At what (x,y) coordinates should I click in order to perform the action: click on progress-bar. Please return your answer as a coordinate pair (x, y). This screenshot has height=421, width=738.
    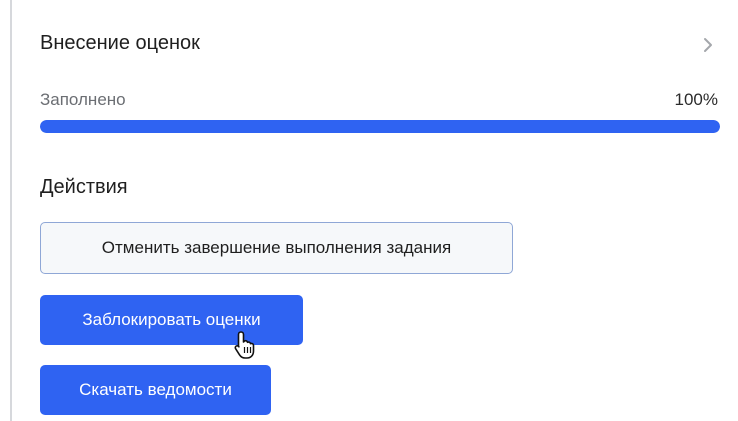
    Looking at the image, I should click on (380, 126).